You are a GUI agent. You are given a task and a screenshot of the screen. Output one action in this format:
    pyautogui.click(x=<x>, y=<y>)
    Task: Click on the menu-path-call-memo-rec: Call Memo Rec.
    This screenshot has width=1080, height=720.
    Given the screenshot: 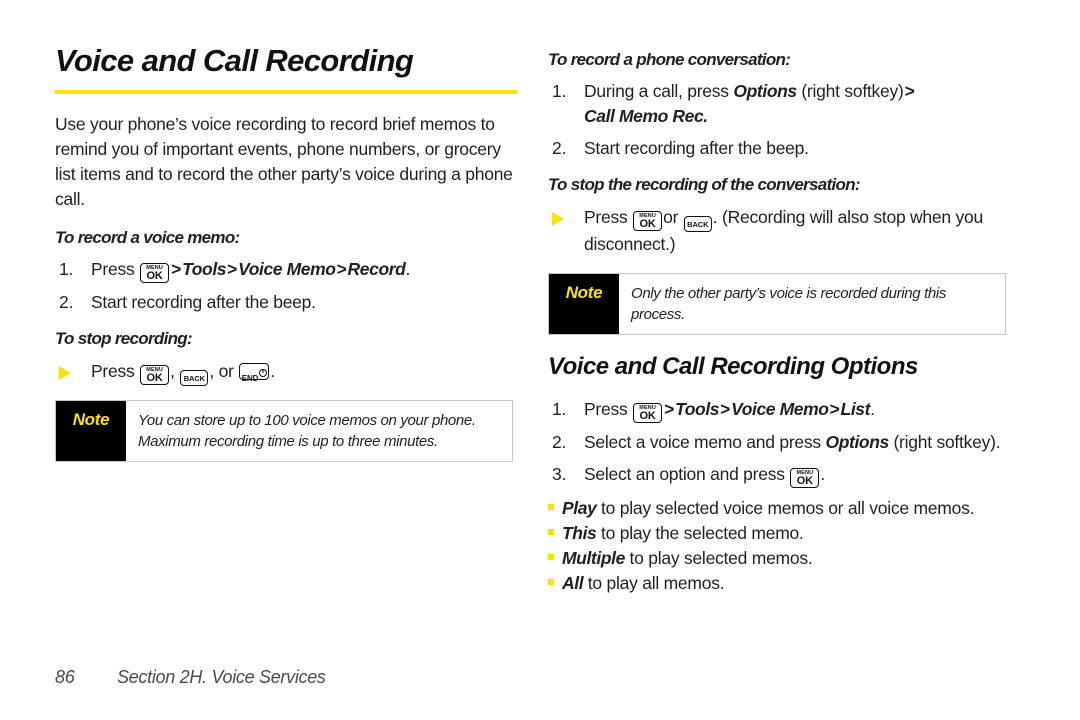 What is the action you would take?
    pyautogui.click(x=646, y=116)
    